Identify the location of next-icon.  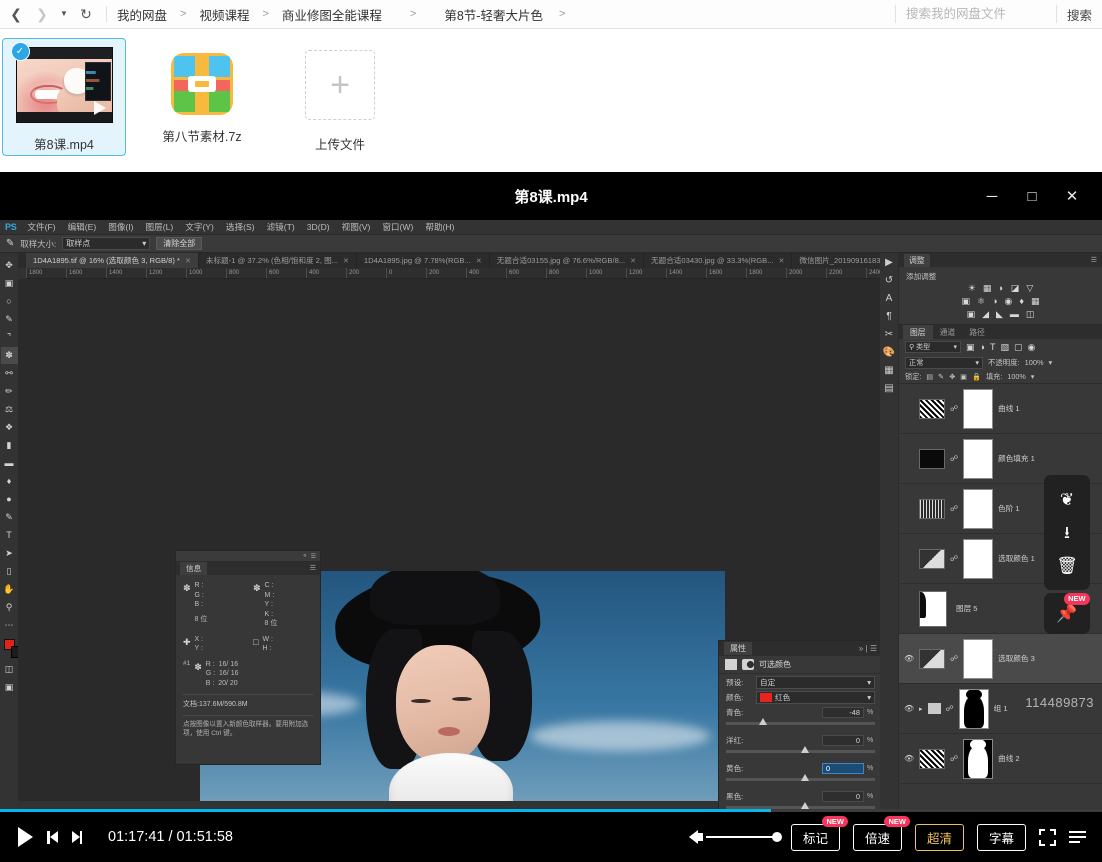
(76, 837).